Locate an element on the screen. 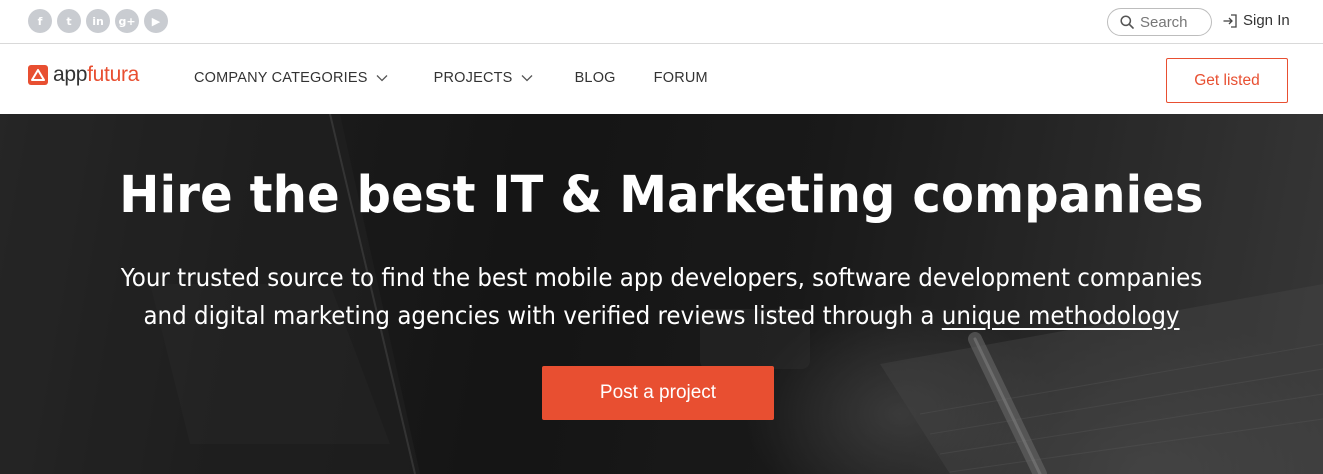  nav-item-company-categories: COMPANY CATEGORIES is located at coordinates (291, 78).